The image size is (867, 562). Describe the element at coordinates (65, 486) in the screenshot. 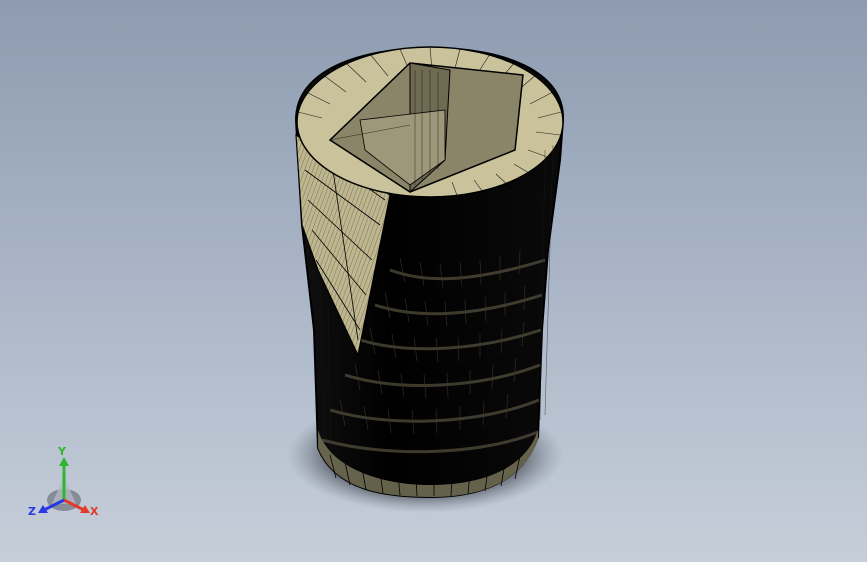

I see `view-orientation-triad: Y X Z` at that location.